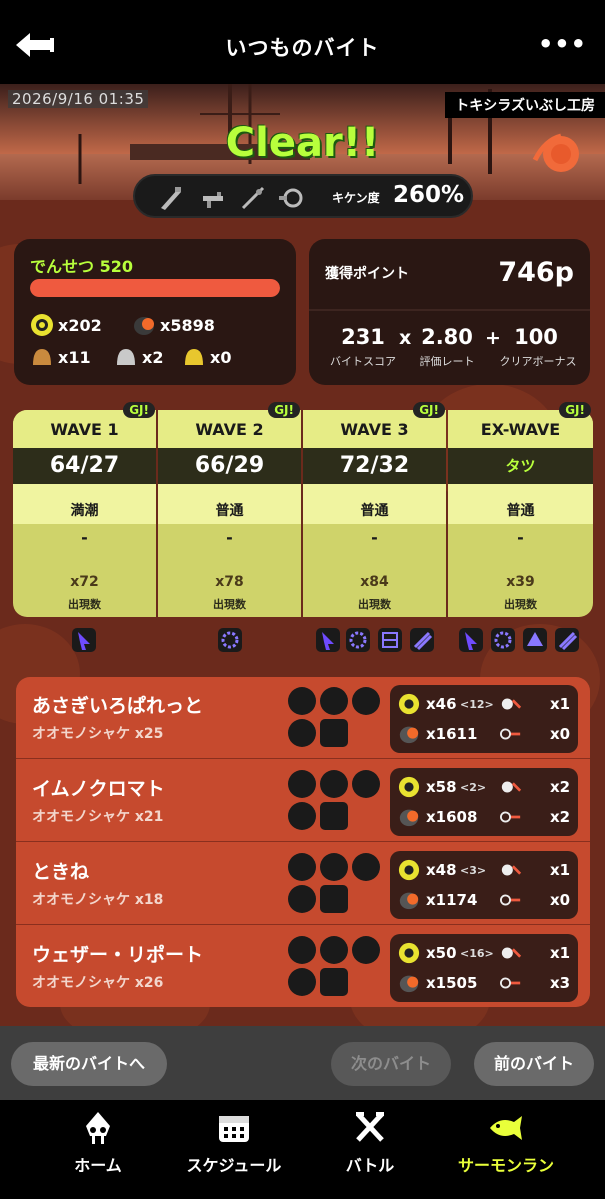 The width and height of the screenshot is (605, 1199). Describe the element at coordinates (422, 640) in the screenshot. I see `special-inkjet-icon` at that location.